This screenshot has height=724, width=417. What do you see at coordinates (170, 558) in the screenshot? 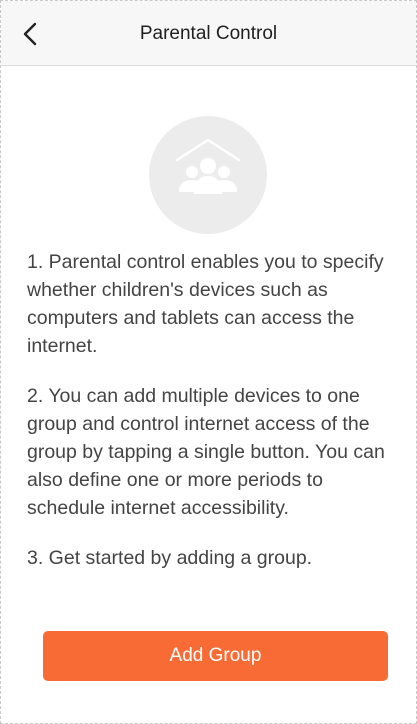
I see `description-paragraph-3: 3. Get started by adding a group.` at bounding box center [170, 558].